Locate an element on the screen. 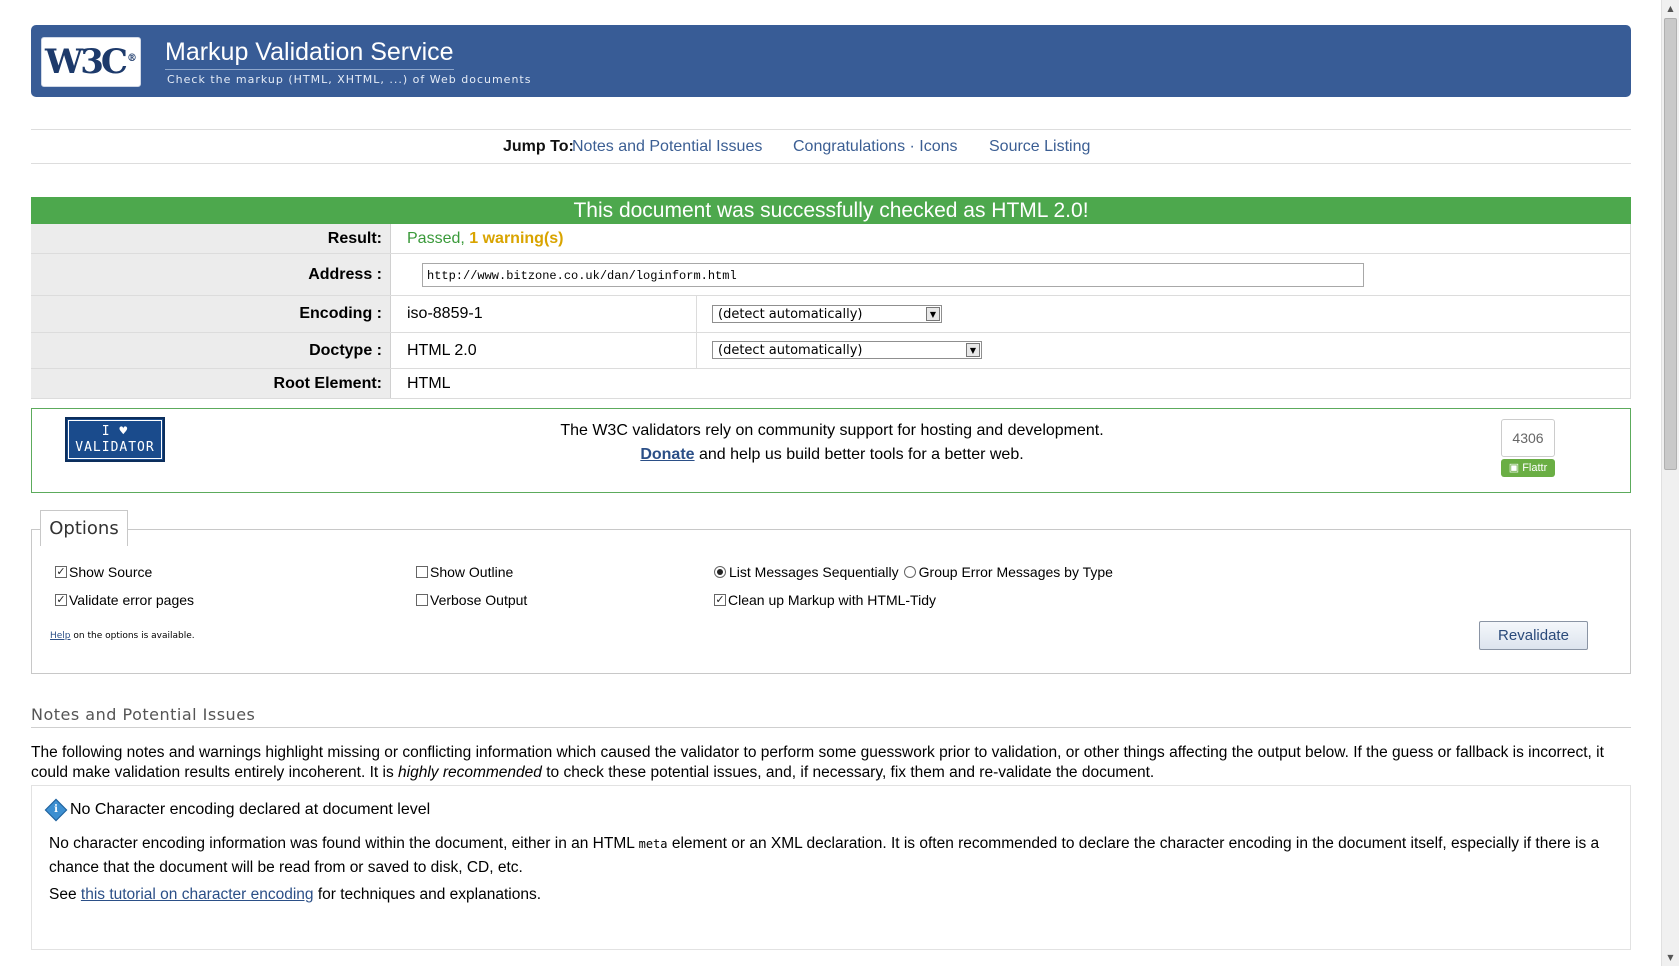 The height and width of the screenshot is (966, 1679). address-label: Address : is located at coordinates (211, 274).